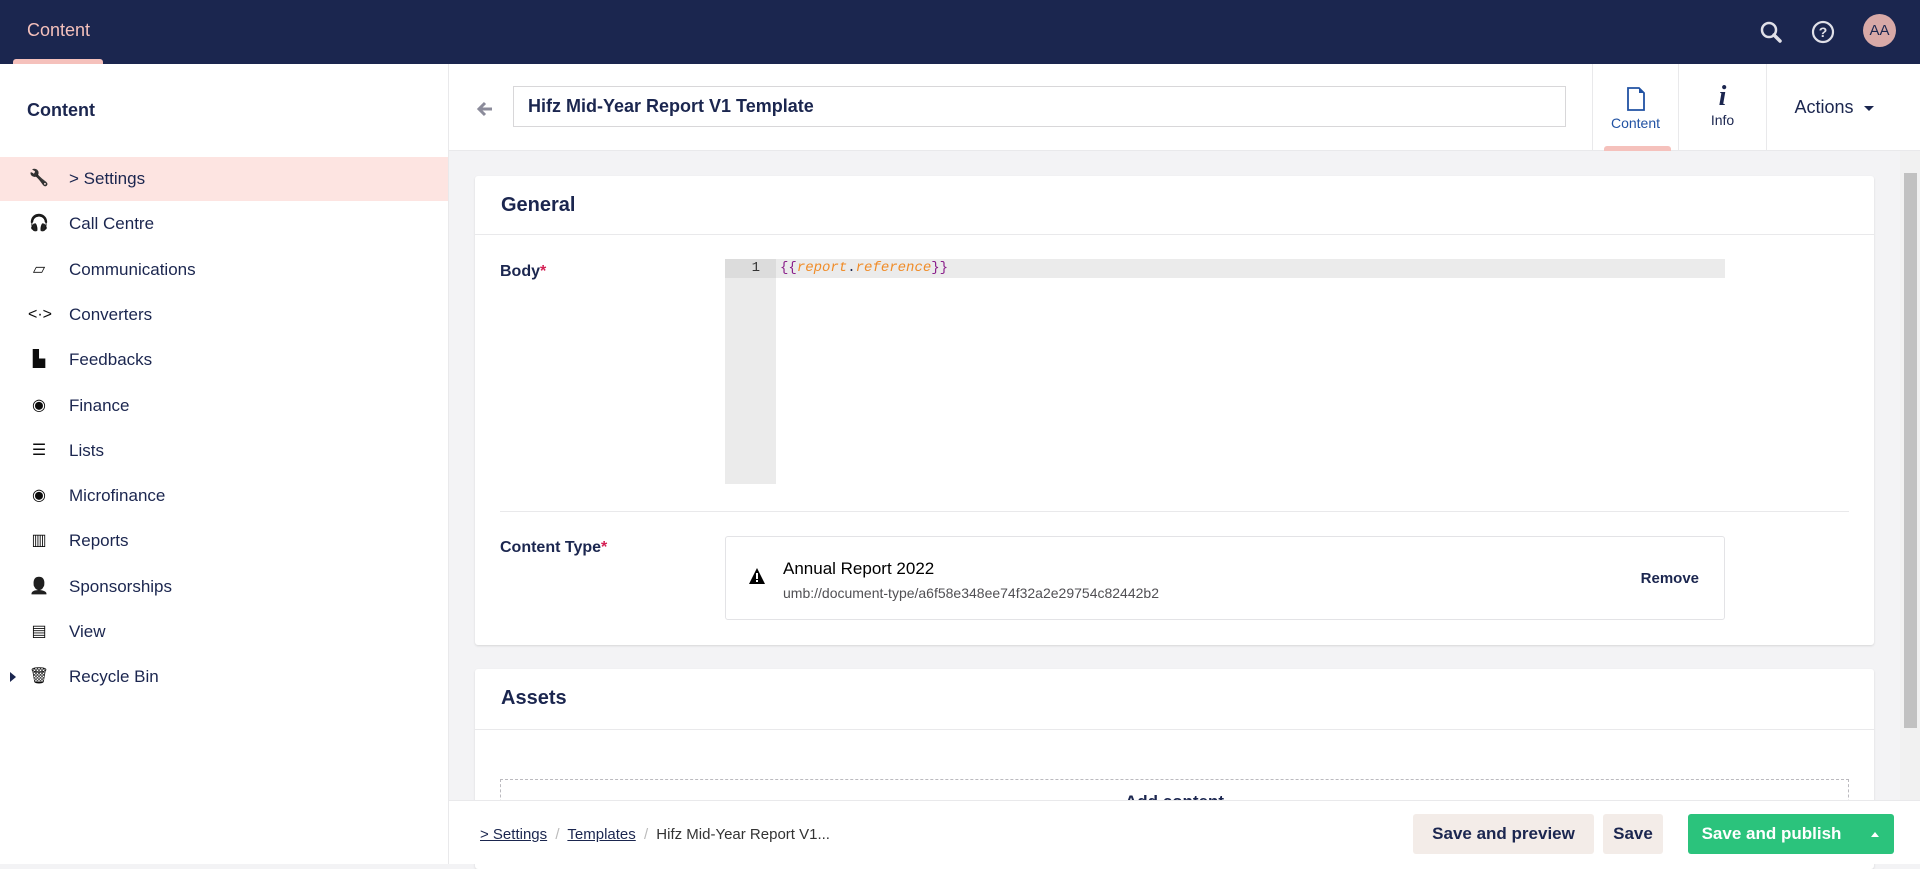 This screenshot has height=869, width=1920. What do you see at coordinates (39, 631) in the screenshot?
I see `newspaper-icon: ▤` at bounding box center [39, 631].